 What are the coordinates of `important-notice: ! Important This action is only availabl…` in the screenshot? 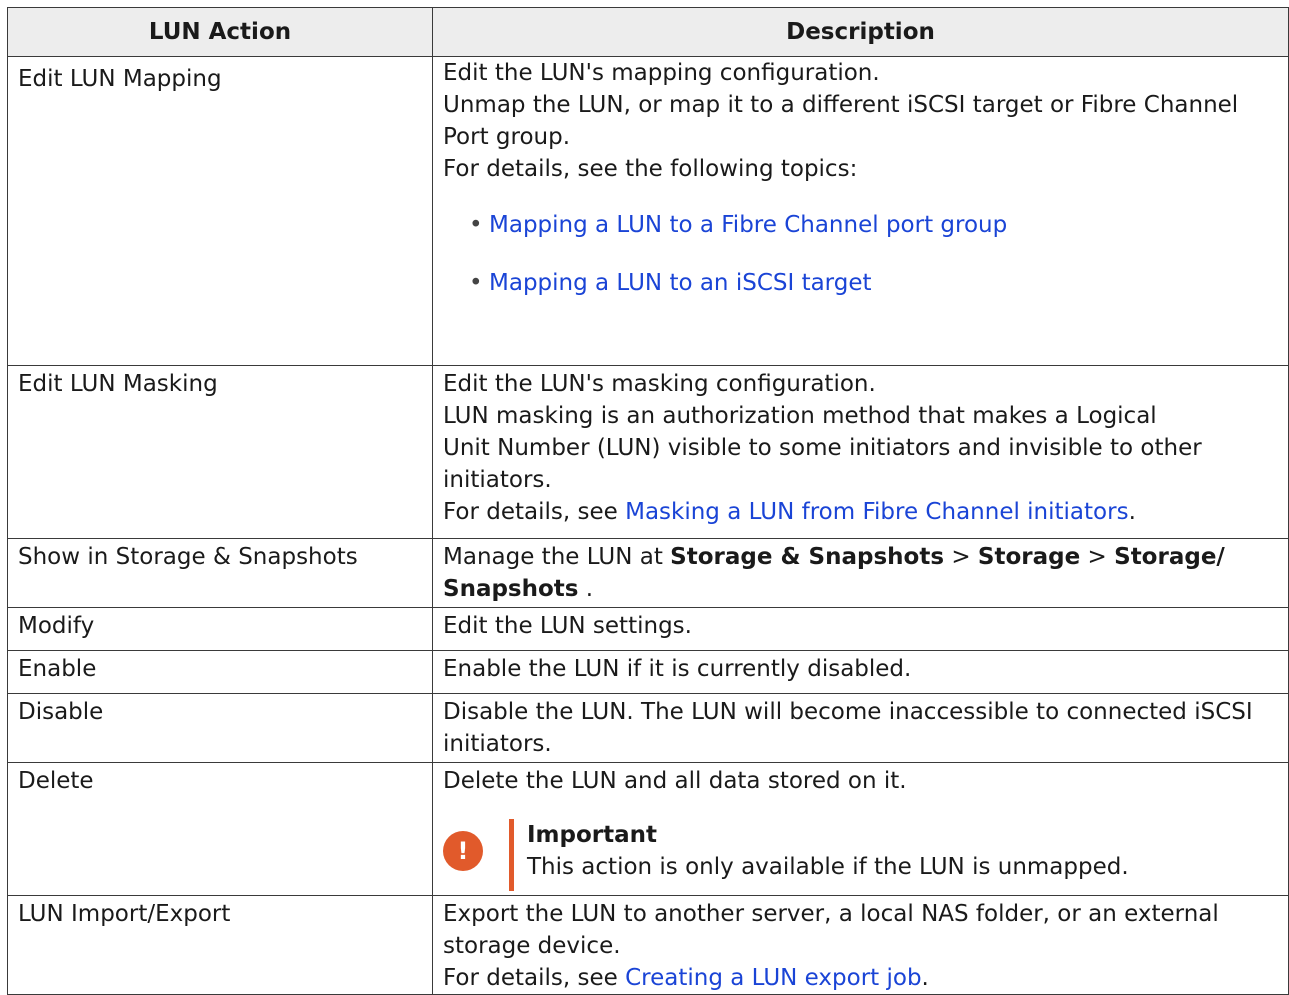 It's located at (860, 855).